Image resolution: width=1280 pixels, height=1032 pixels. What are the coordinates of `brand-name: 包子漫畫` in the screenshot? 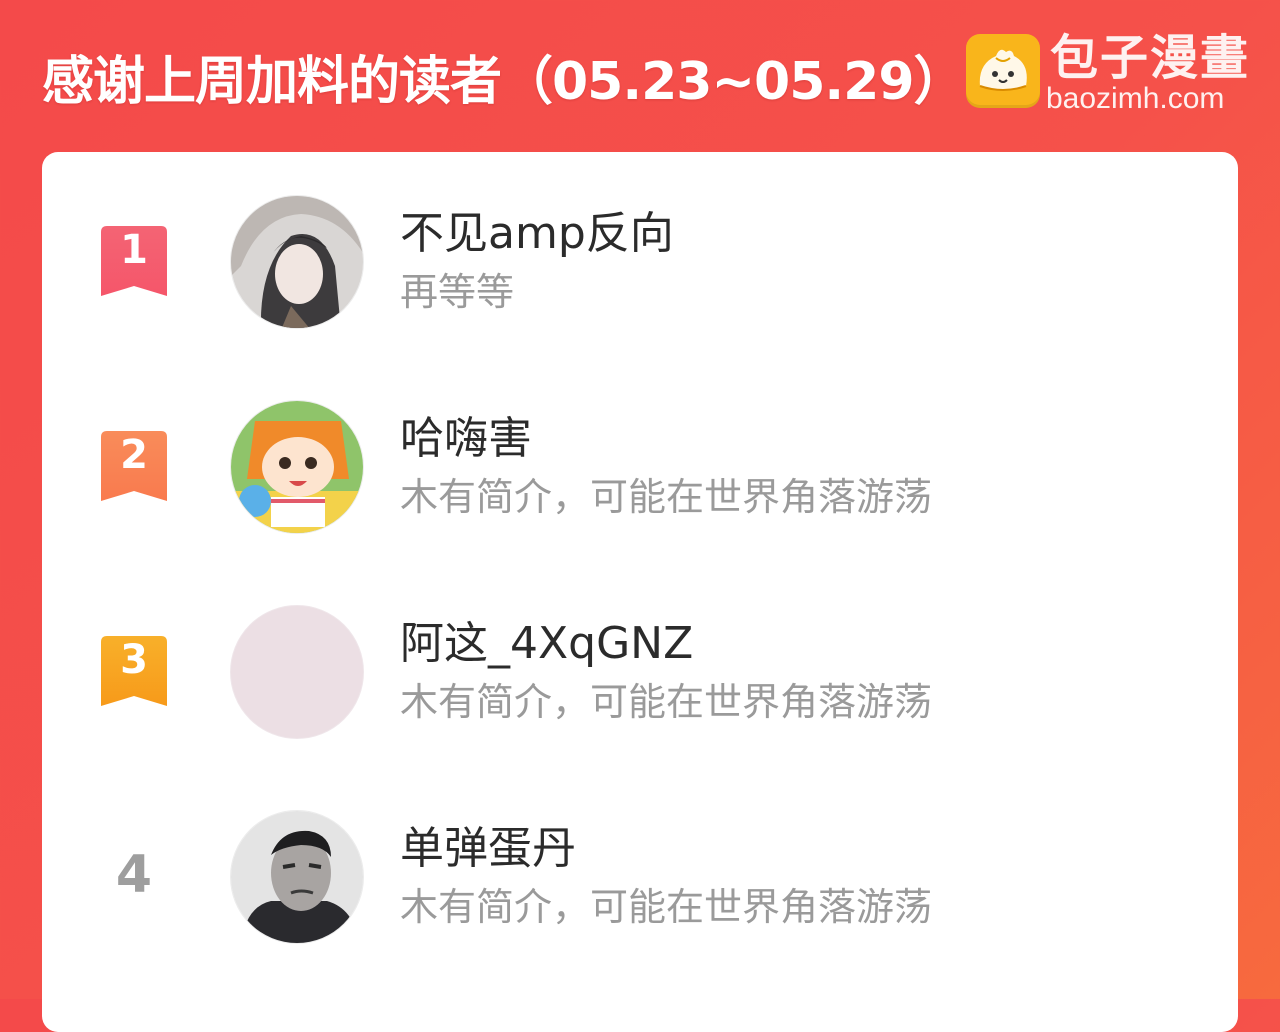 It's located at (1150, 58).